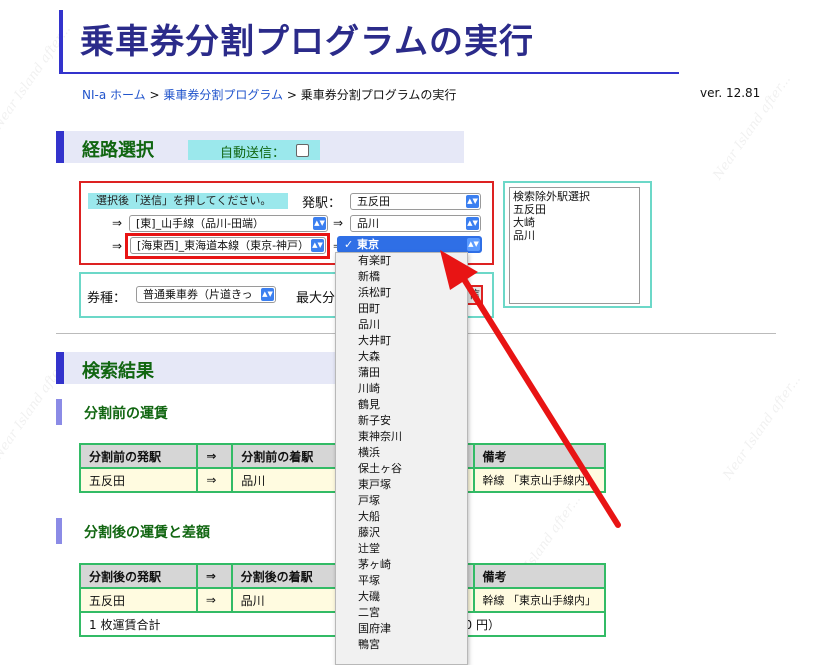 Image resolution: width=823 pixels, height=665 pixels. I want to click on arrow-head-icon, so click(459, 270).